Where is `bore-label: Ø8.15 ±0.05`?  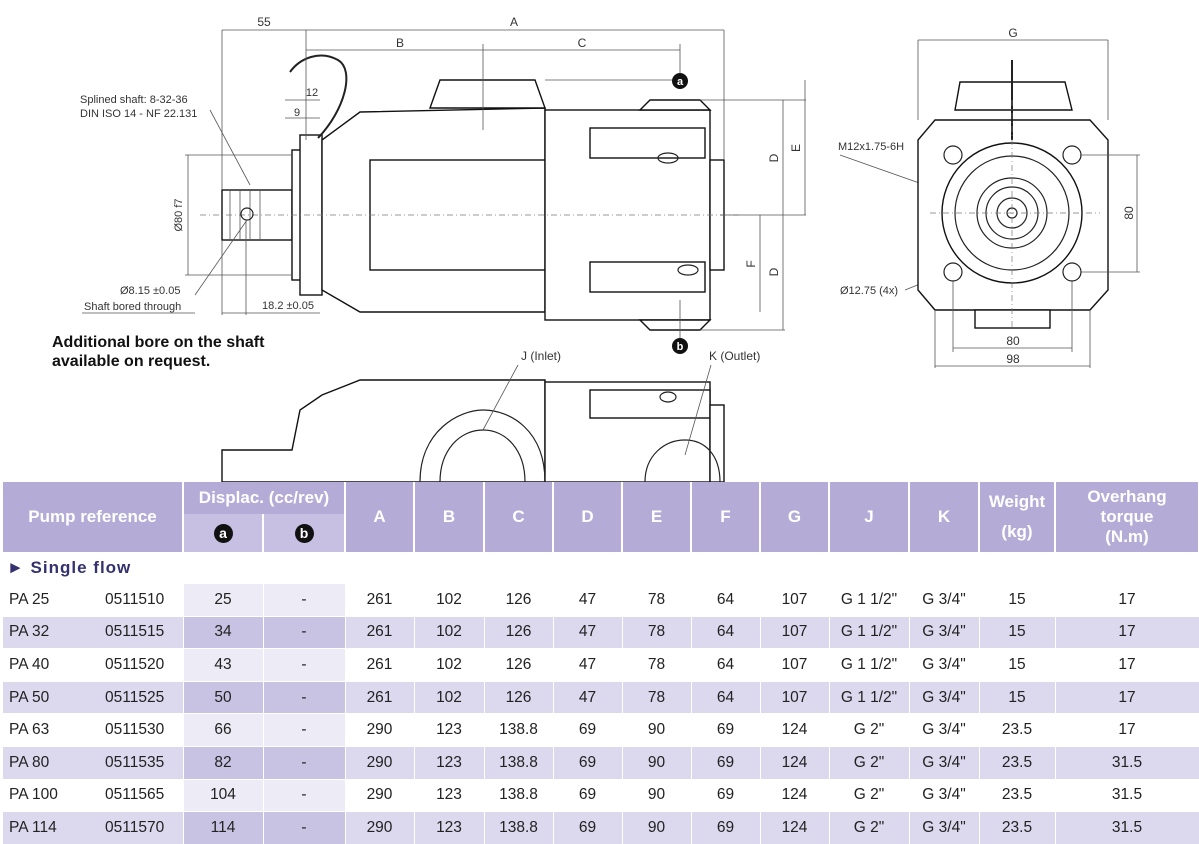 bore-label: Ø8.15 ±0.05 is located at coordinates (150, 291).